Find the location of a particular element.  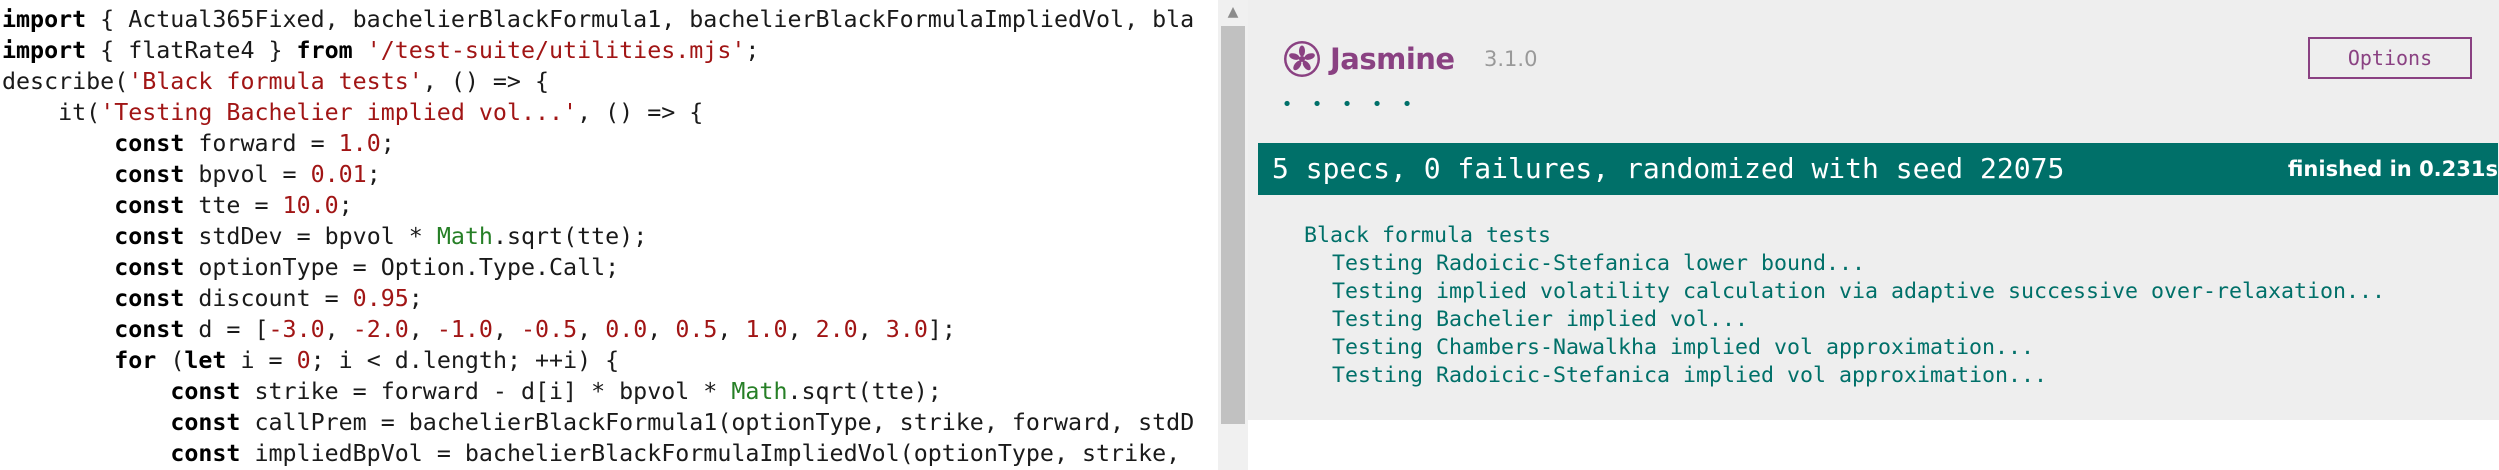

code-line: const optionType = Option.Type.Call; is located at coordinates (610, 267).